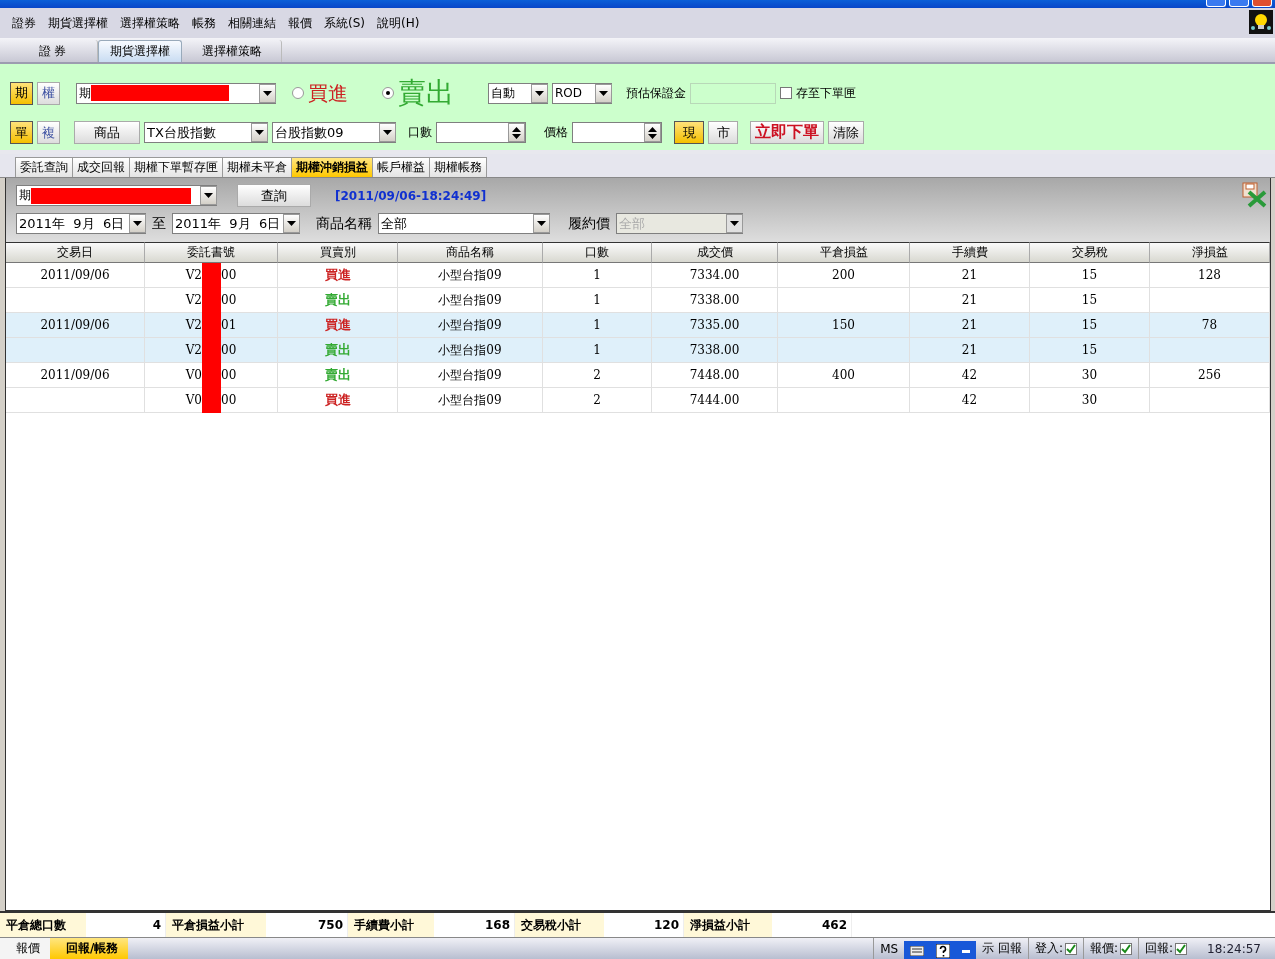 This screenshot has height=959, width=1275. I want to click on product-button: 商品, so click(107, 132).